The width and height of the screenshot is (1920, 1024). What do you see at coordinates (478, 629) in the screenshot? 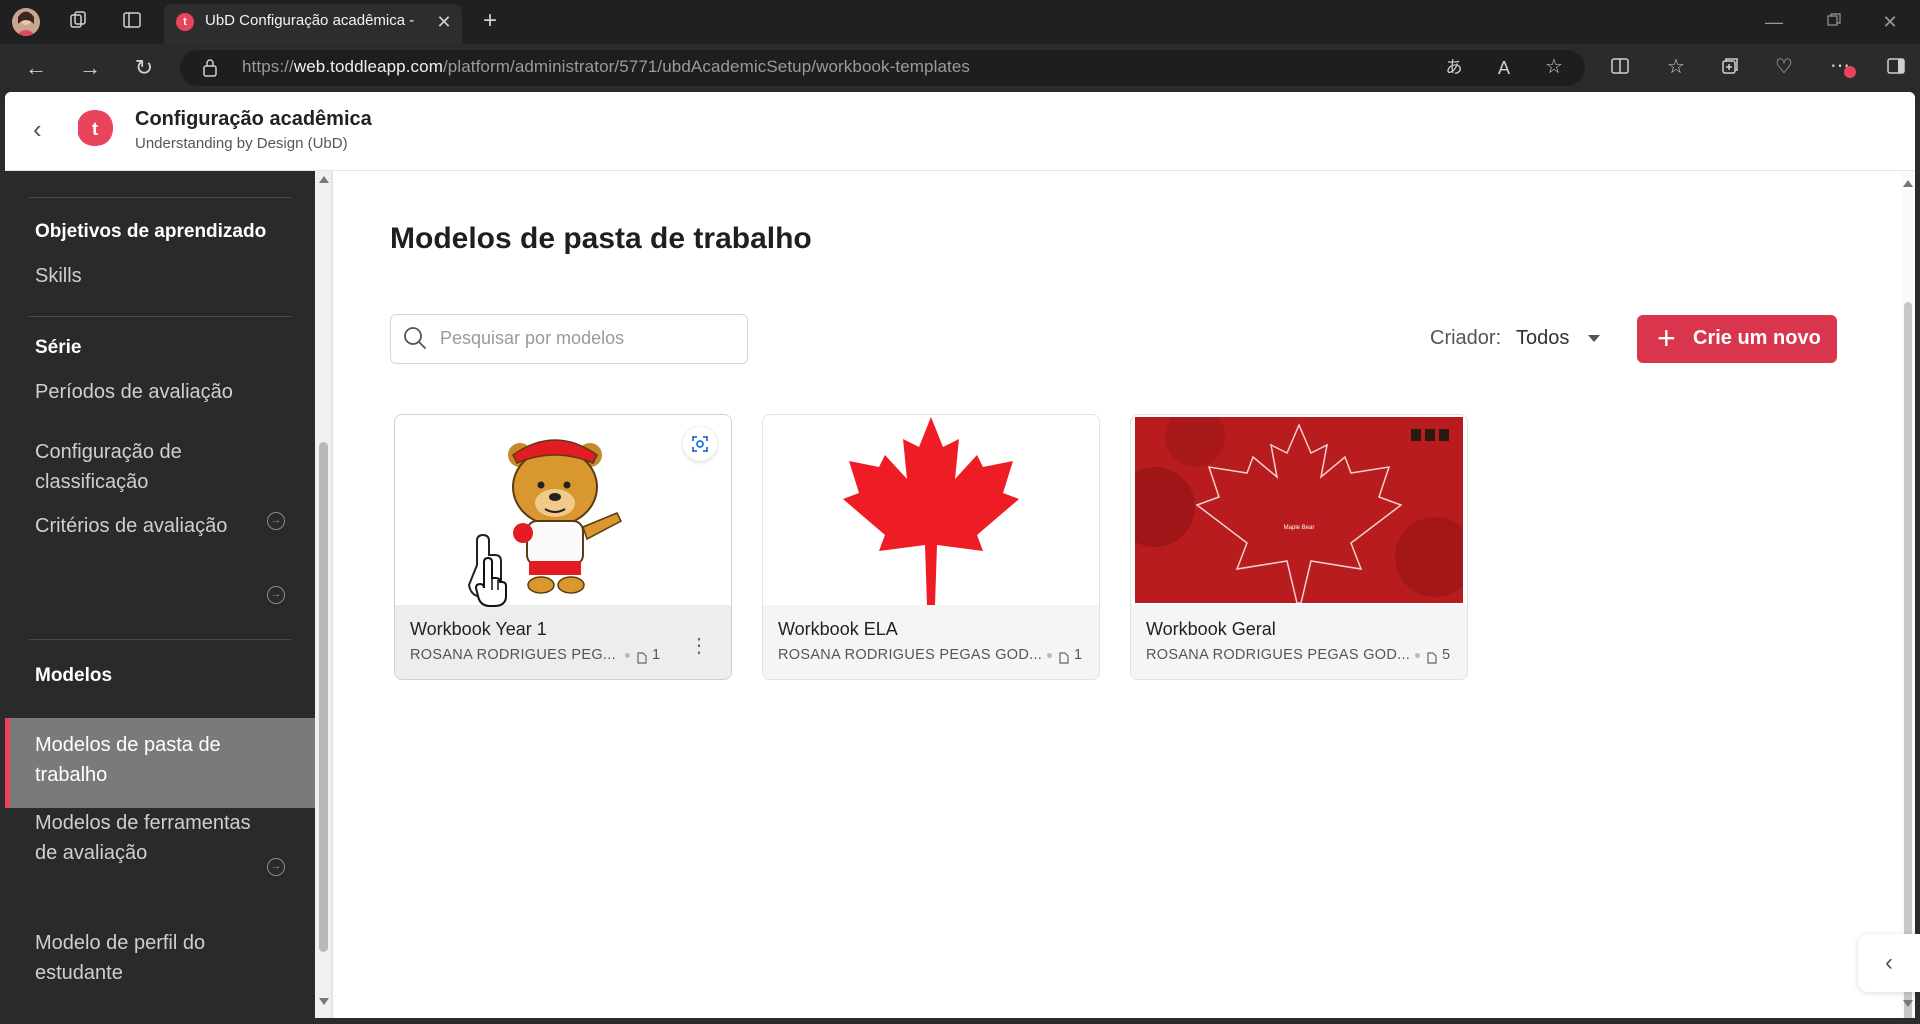
I see `card-title: Workbook Year 1` at bounding box center [478, 629].